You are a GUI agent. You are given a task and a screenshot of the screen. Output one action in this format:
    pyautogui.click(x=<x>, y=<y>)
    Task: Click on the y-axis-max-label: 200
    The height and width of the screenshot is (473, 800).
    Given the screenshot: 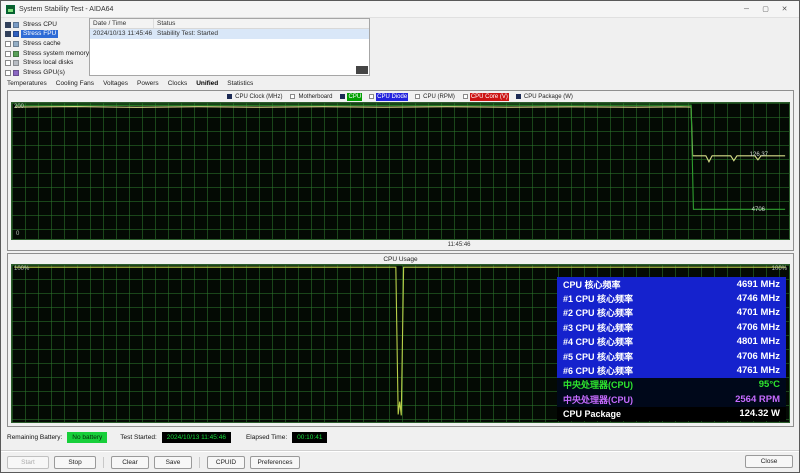 What is the action you would take?
    pyautogui.click(x=19, y=107)
    